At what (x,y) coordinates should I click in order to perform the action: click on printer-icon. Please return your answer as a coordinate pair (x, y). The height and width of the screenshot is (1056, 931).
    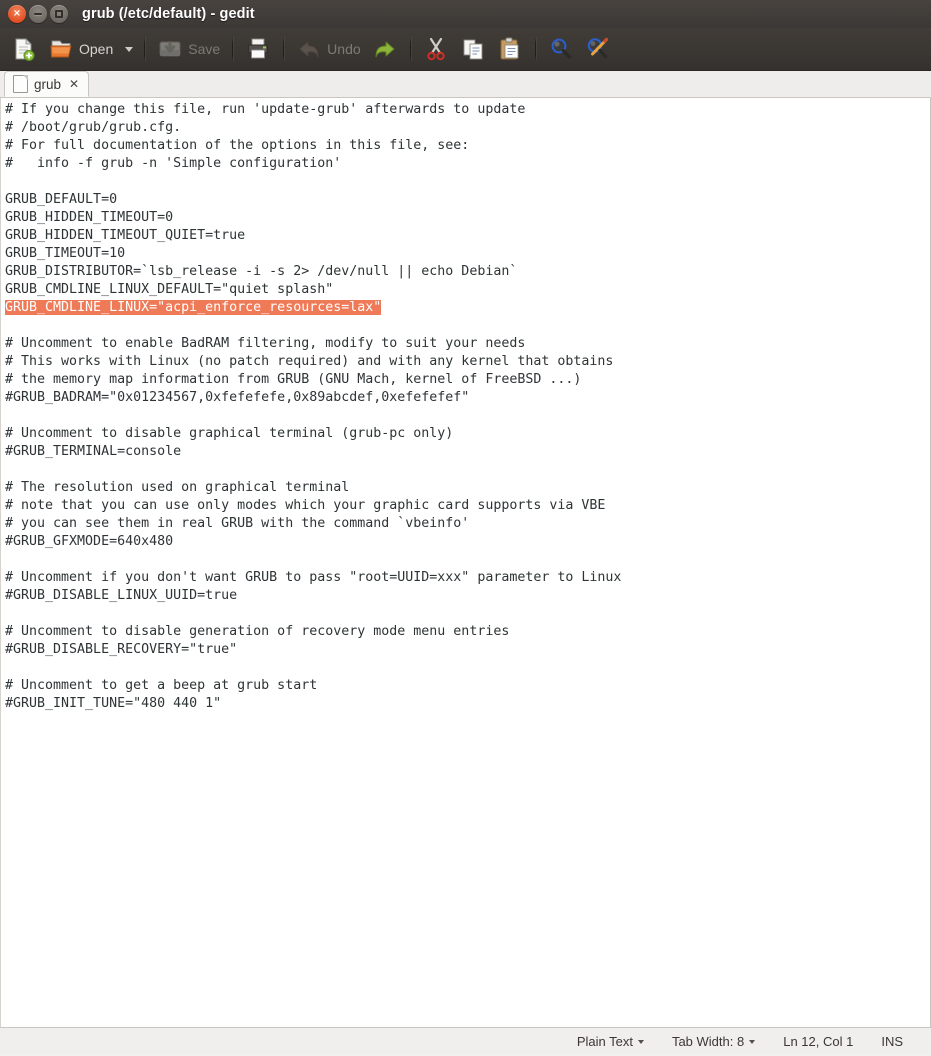
    Looking at the image, I should click on (258, 49).